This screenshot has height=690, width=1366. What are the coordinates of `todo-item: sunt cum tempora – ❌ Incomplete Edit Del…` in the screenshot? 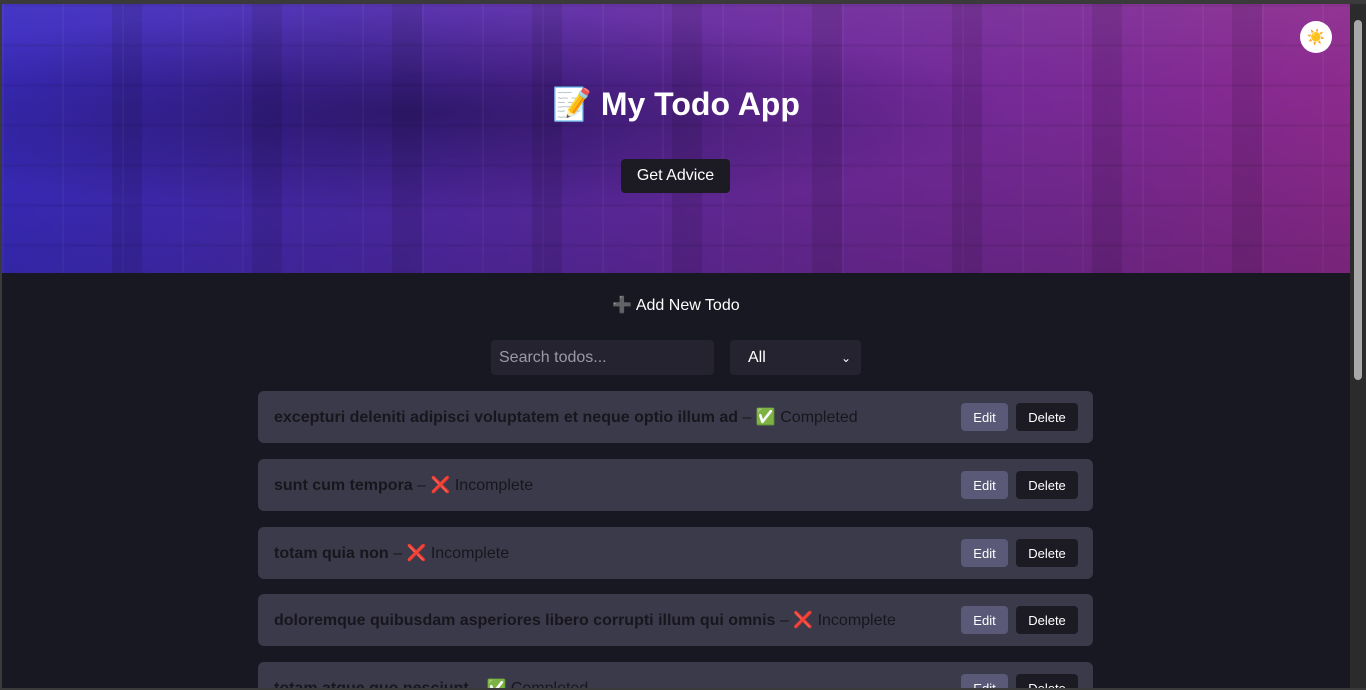 It's located at (675, 485).